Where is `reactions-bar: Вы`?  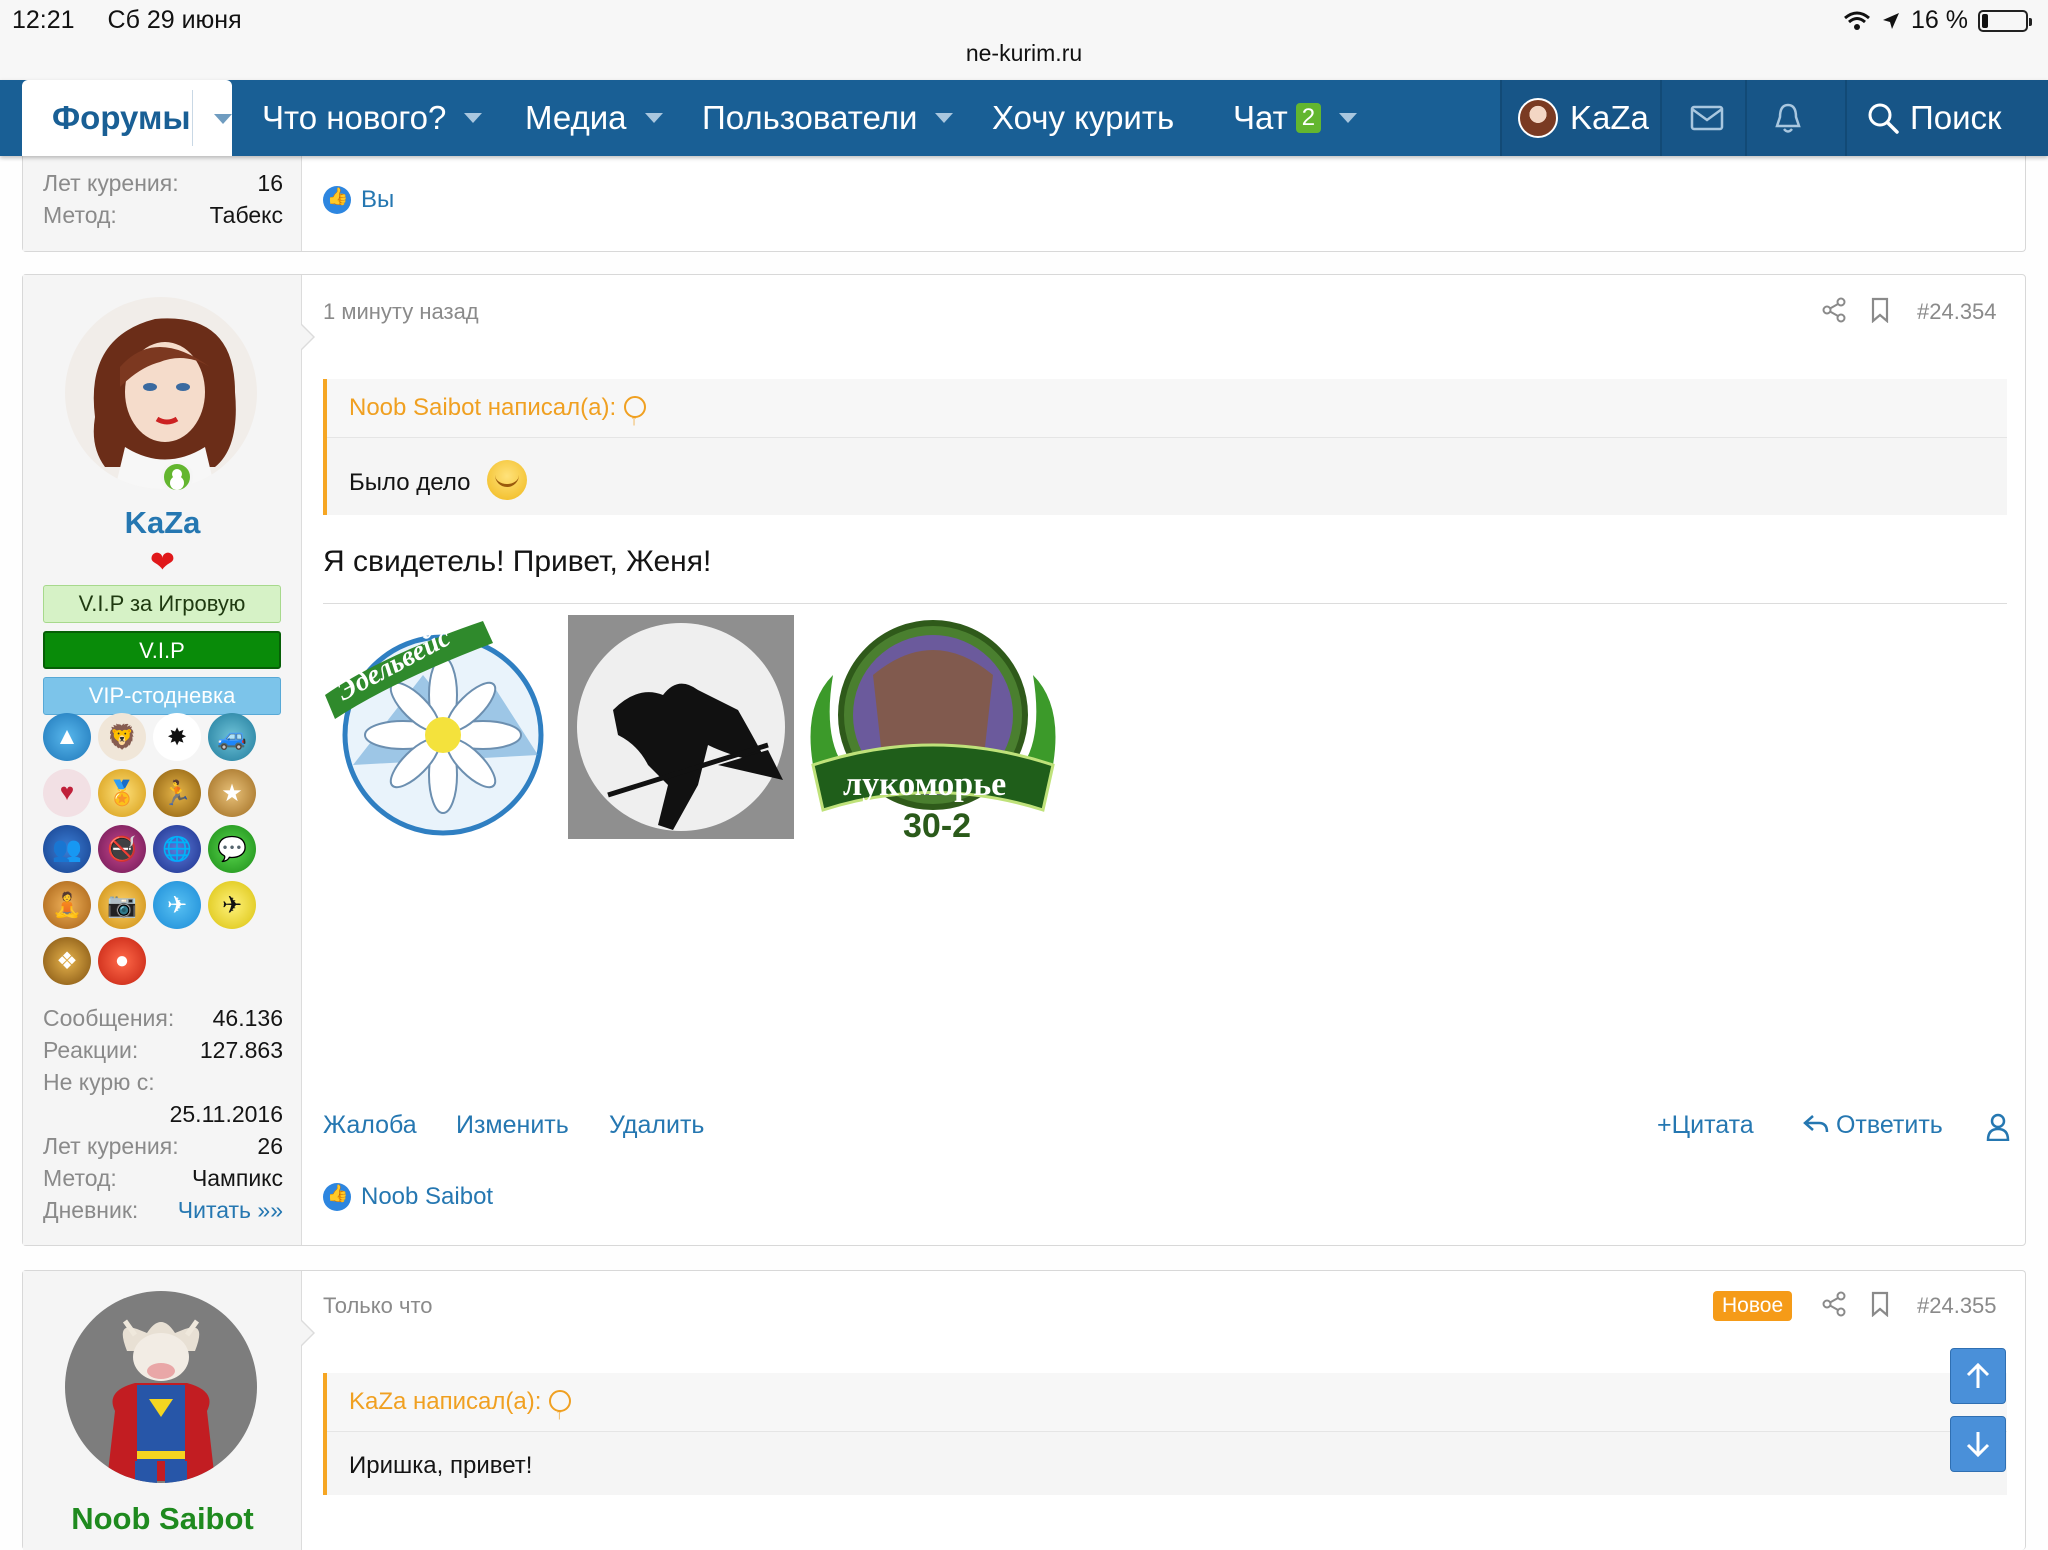 reactions-bar: Вы is located at coordinates (358, 200).